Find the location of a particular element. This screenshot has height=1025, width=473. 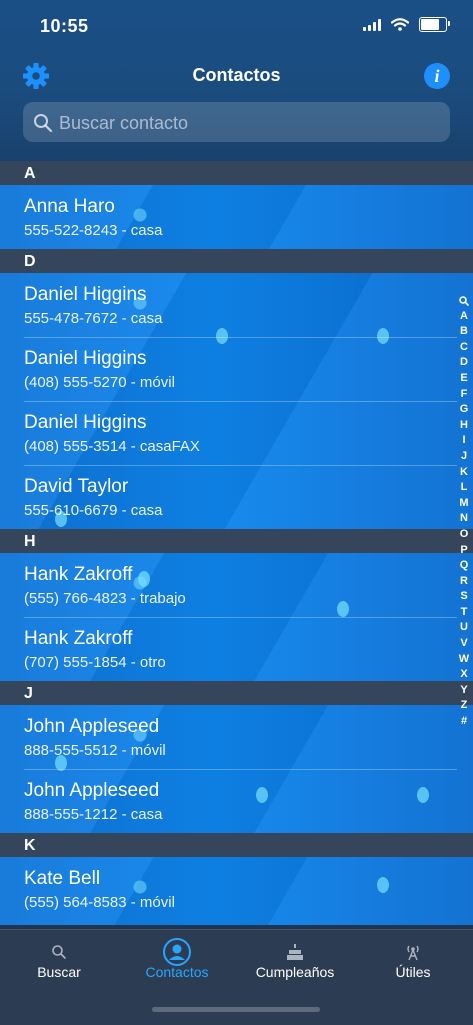

index-letter: P is located at coordinates (464, 551).